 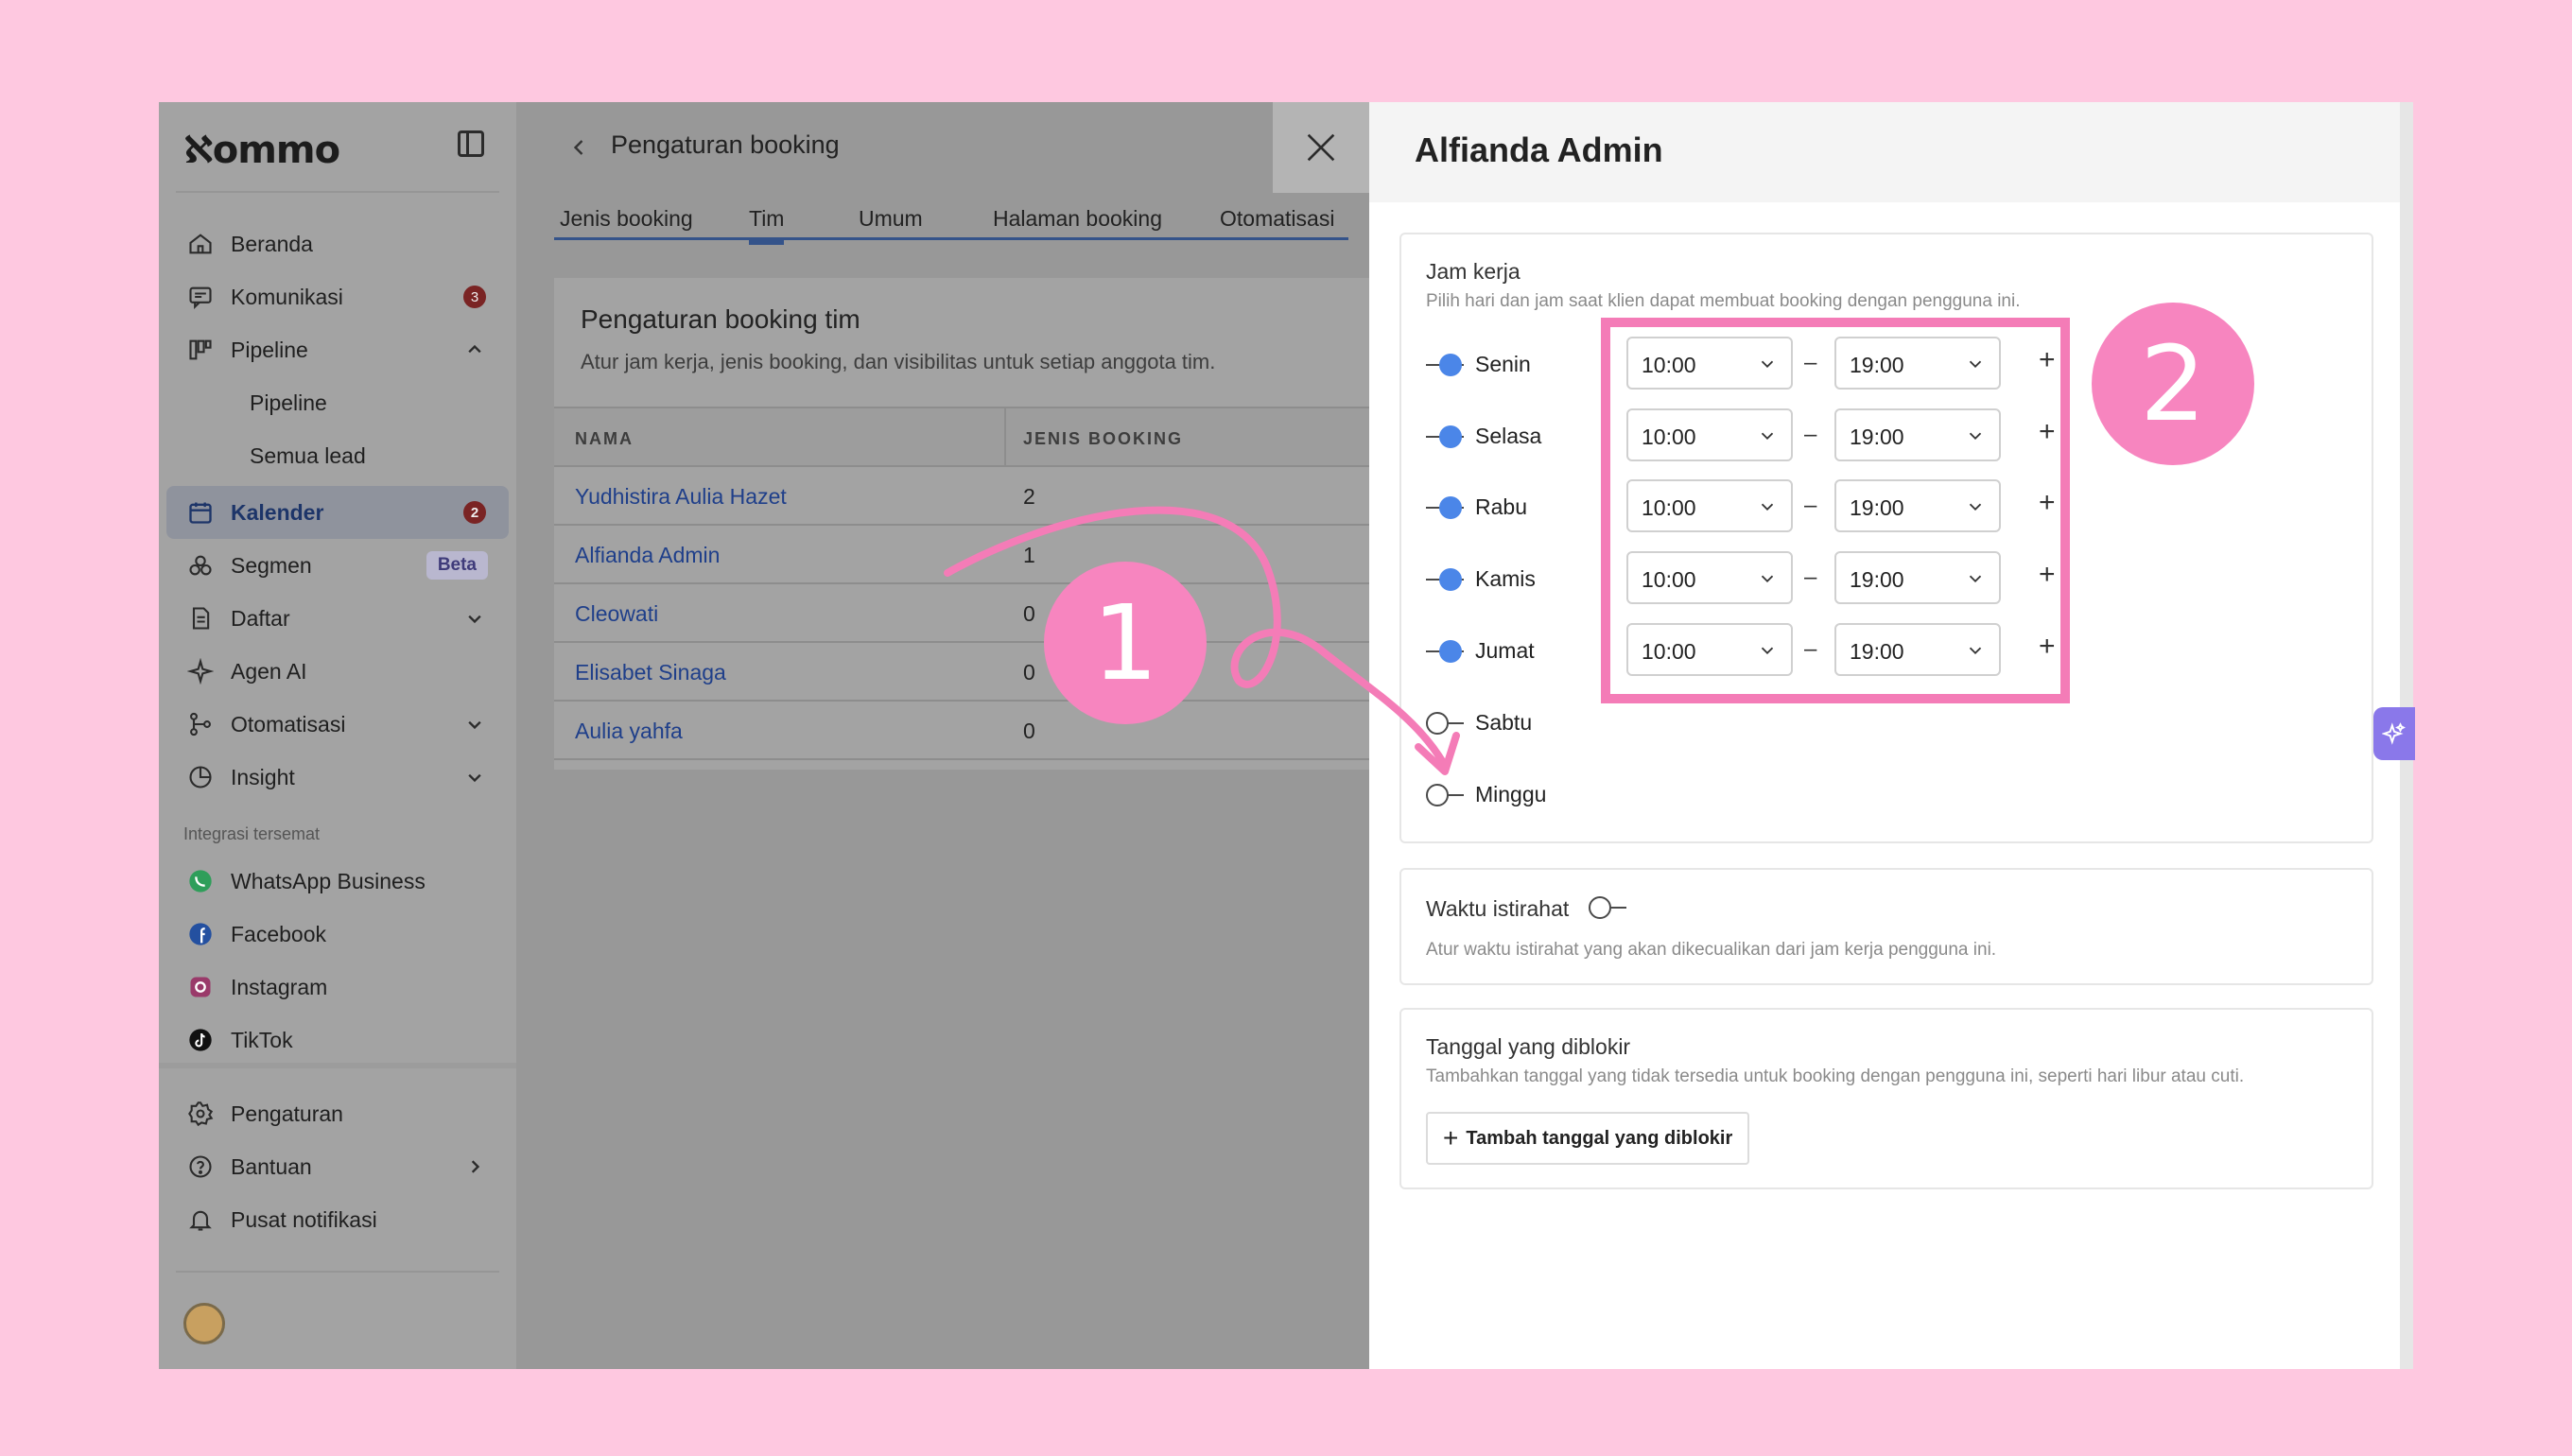 What do you see at coordinates (287, 1113) in the screenshot?
I see `sidebar-item-label: Pengaturan` at bounding box center [287, 1113].